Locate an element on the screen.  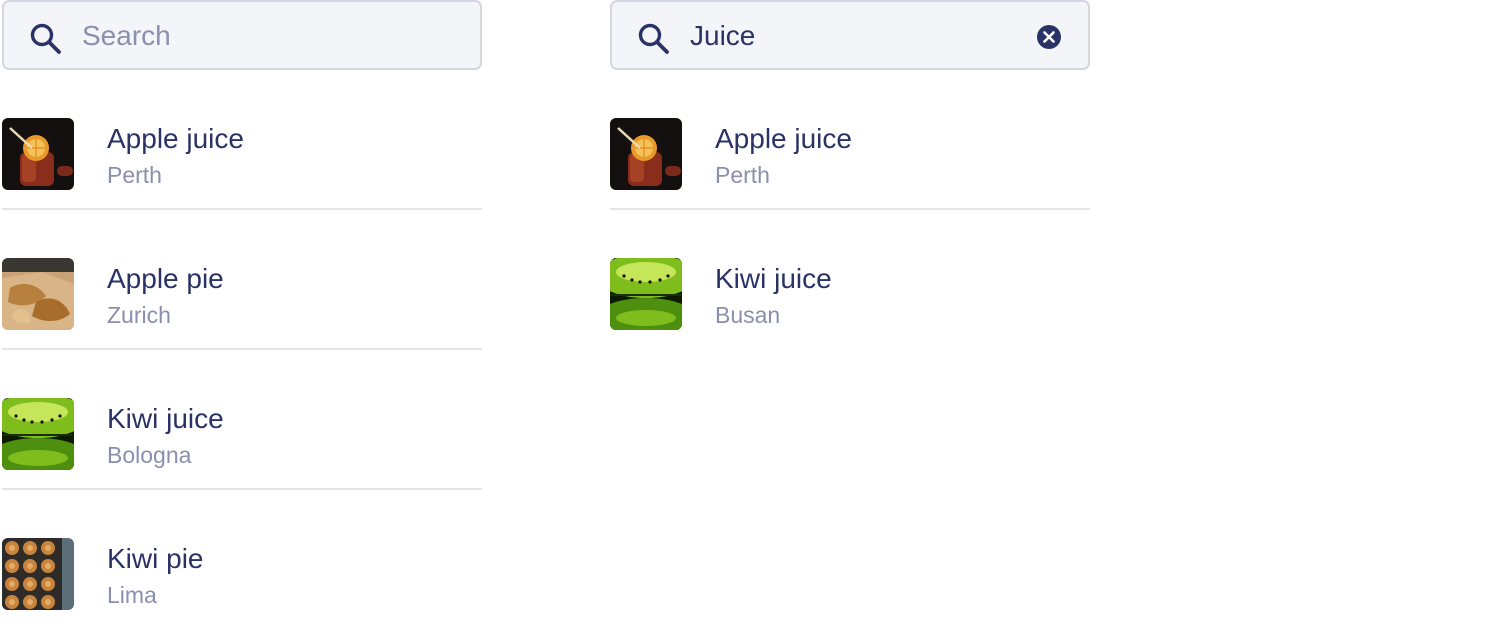
list-item: Kiwi juice Busan is located at coordinates (850, 279).